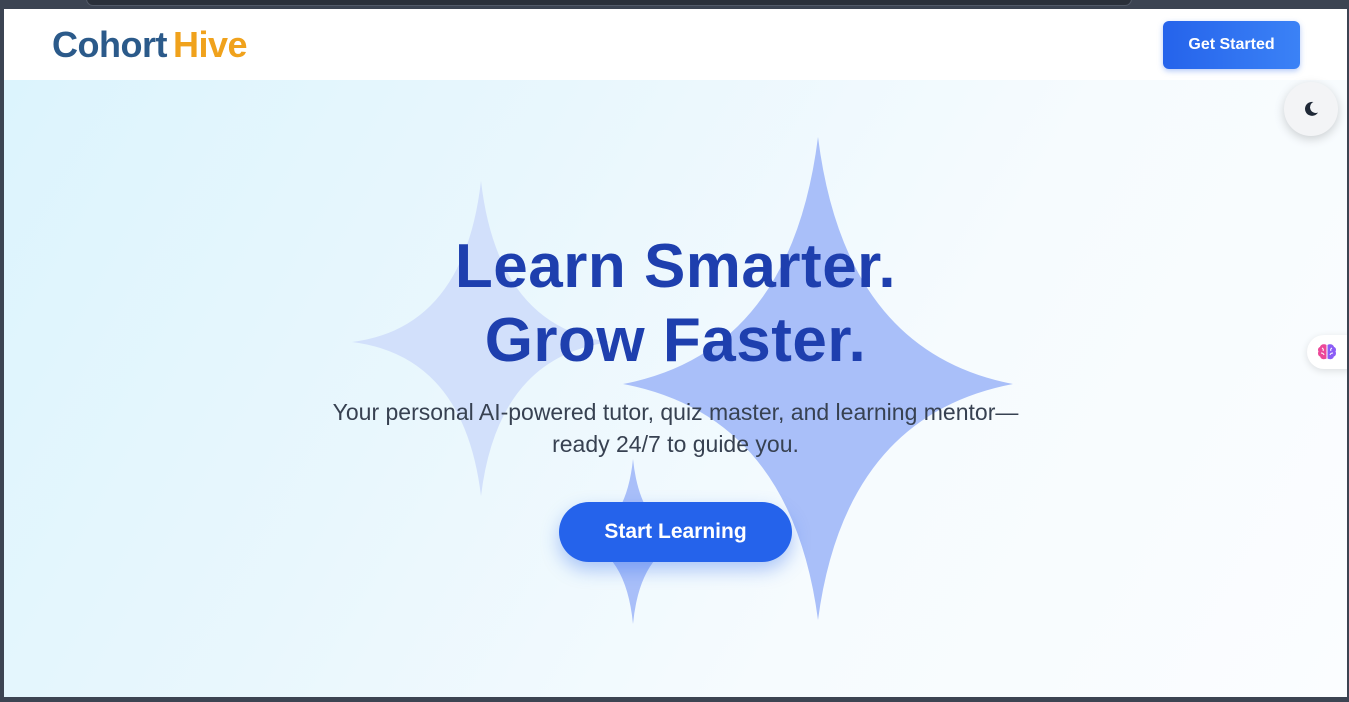 This screenshot has height=702, width=1349. I want to click on hero-title-line2: Grow Faster., so click(675, 340).